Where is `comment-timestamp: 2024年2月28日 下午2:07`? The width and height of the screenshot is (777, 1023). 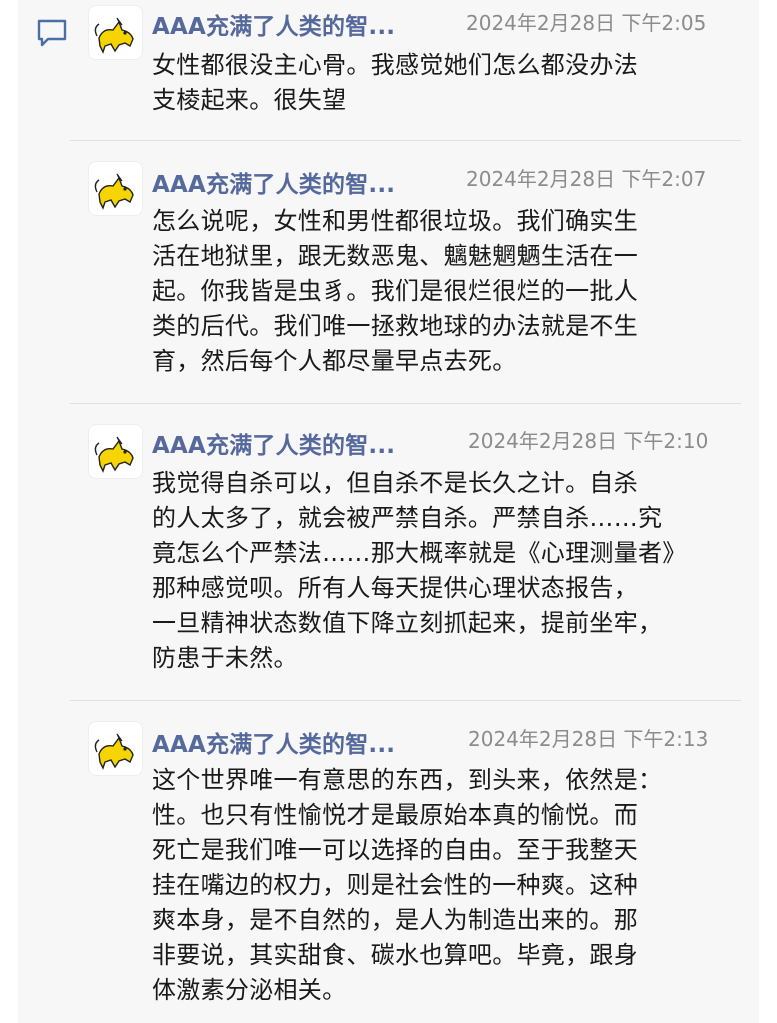 comment-timestamp: 2024年2月28日 下午2:07 is located at coordinates (586, 179).